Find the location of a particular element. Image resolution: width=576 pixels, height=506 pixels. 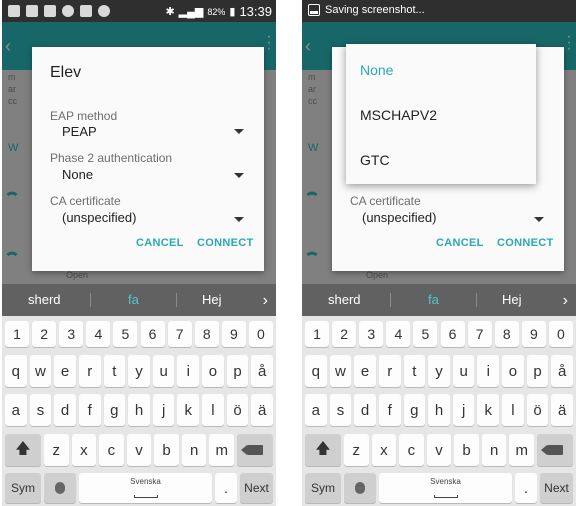

menu-item-mschapv2: MSCHAPV2 is located at coordinates (398, 115).